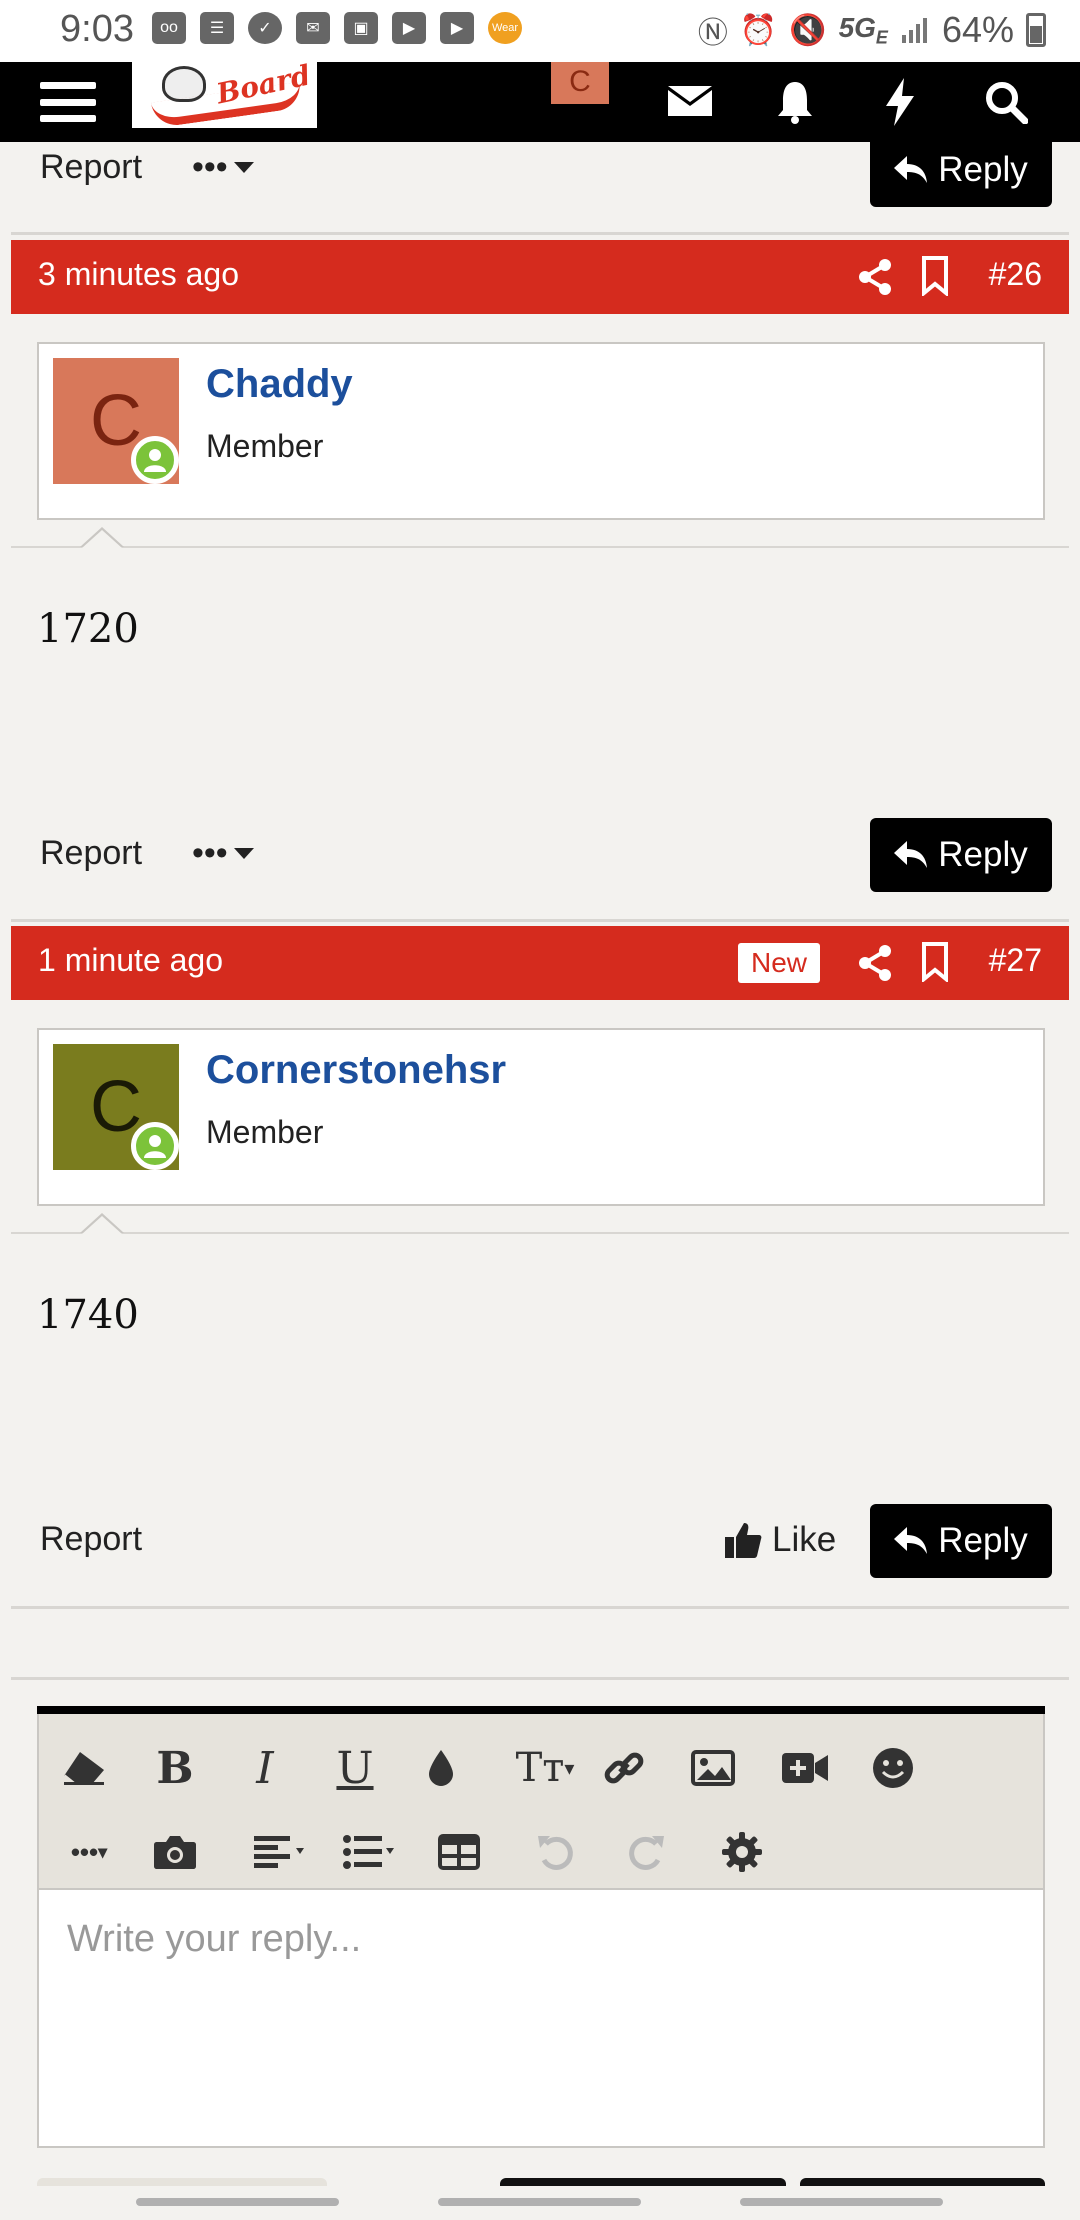 The image size is (1080, 2220). Describe the element at coordinates (795, 102) in the screenshot. I see `alerts-bell-icon` at that location.